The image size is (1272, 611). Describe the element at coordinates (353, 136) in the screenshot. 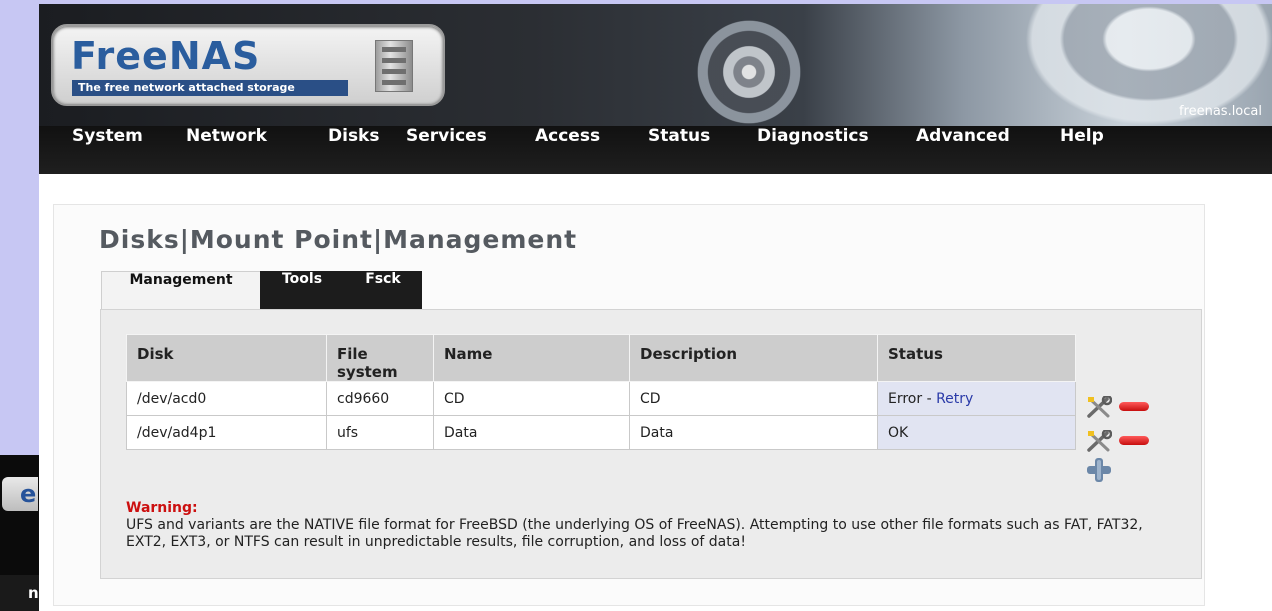

I see `nav-disks: Disks` at that location.